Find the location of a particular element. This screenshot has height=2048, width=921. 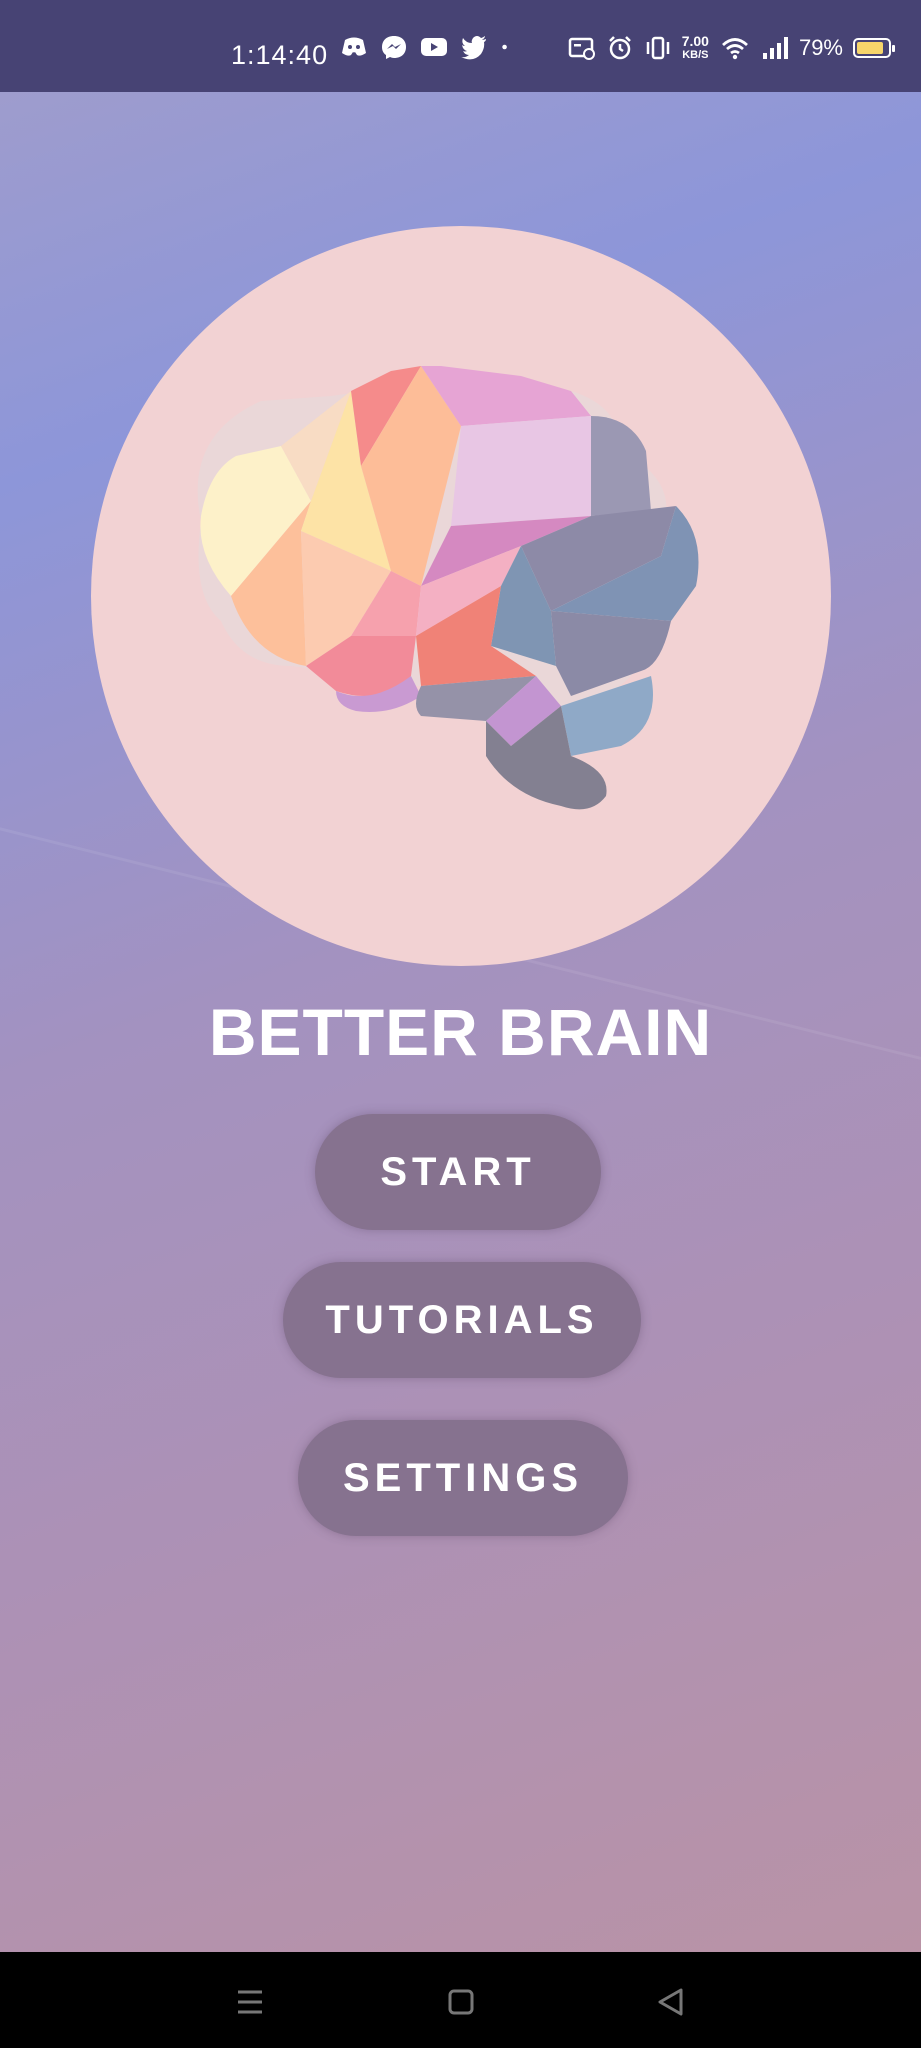

battery-percent: 79% is located at coordinates (820, 47).